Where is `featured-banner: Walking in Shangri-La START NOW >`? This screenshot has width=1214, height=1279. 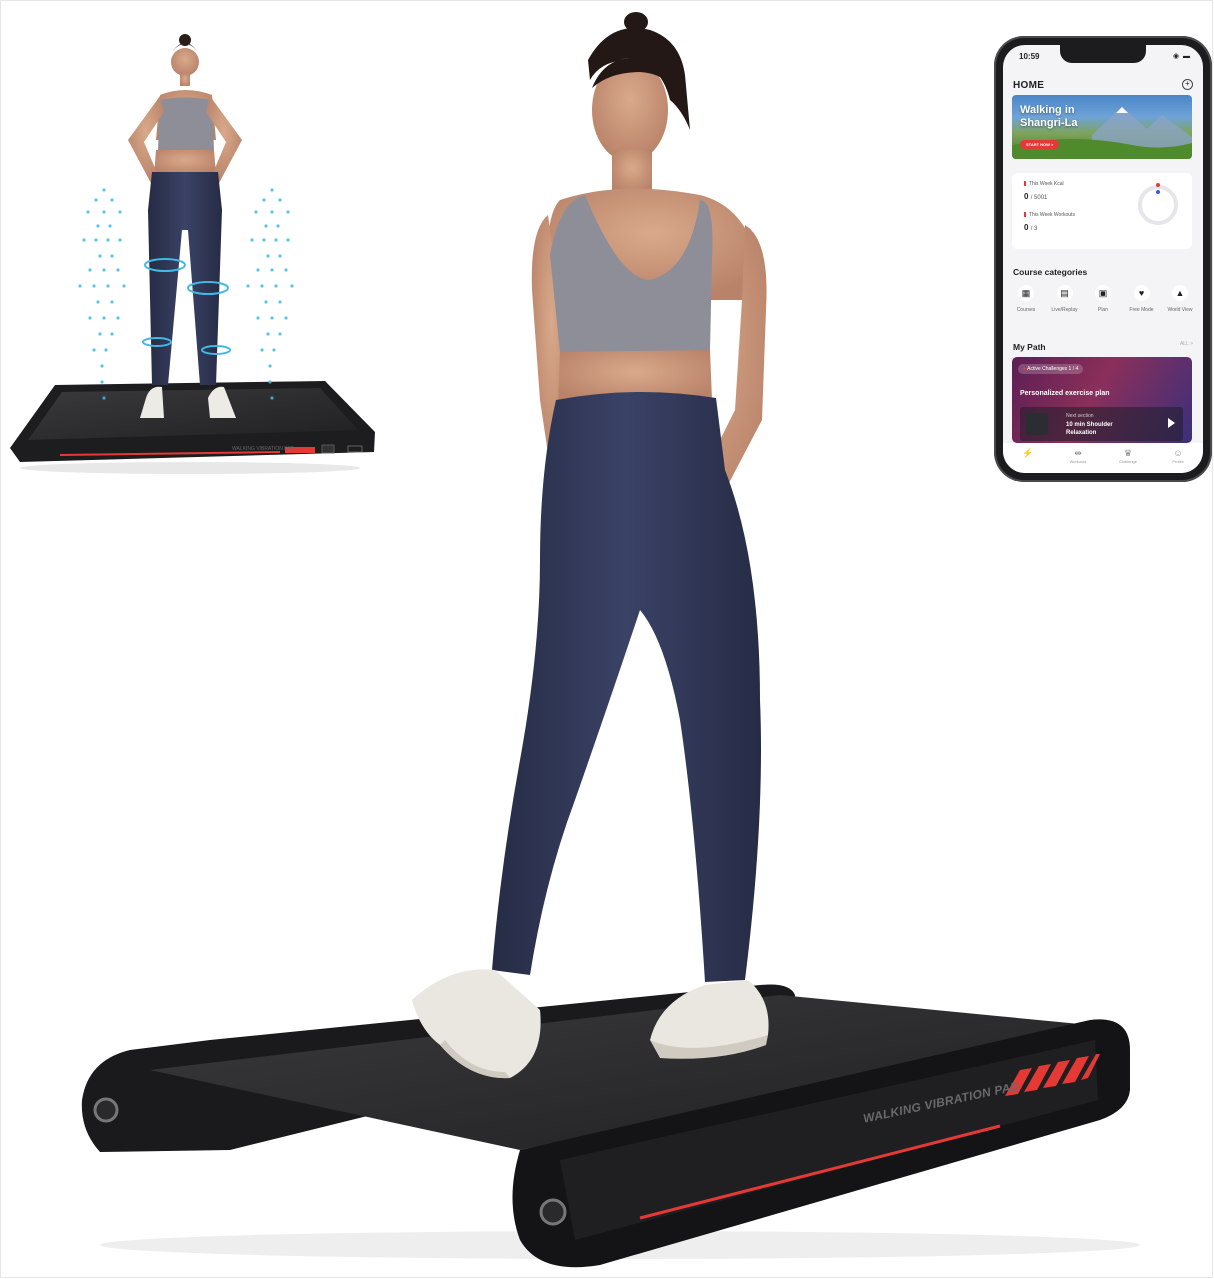
featured-banner: Walking in Shangri-La START NOW > is located at coordinates (1102, 127).